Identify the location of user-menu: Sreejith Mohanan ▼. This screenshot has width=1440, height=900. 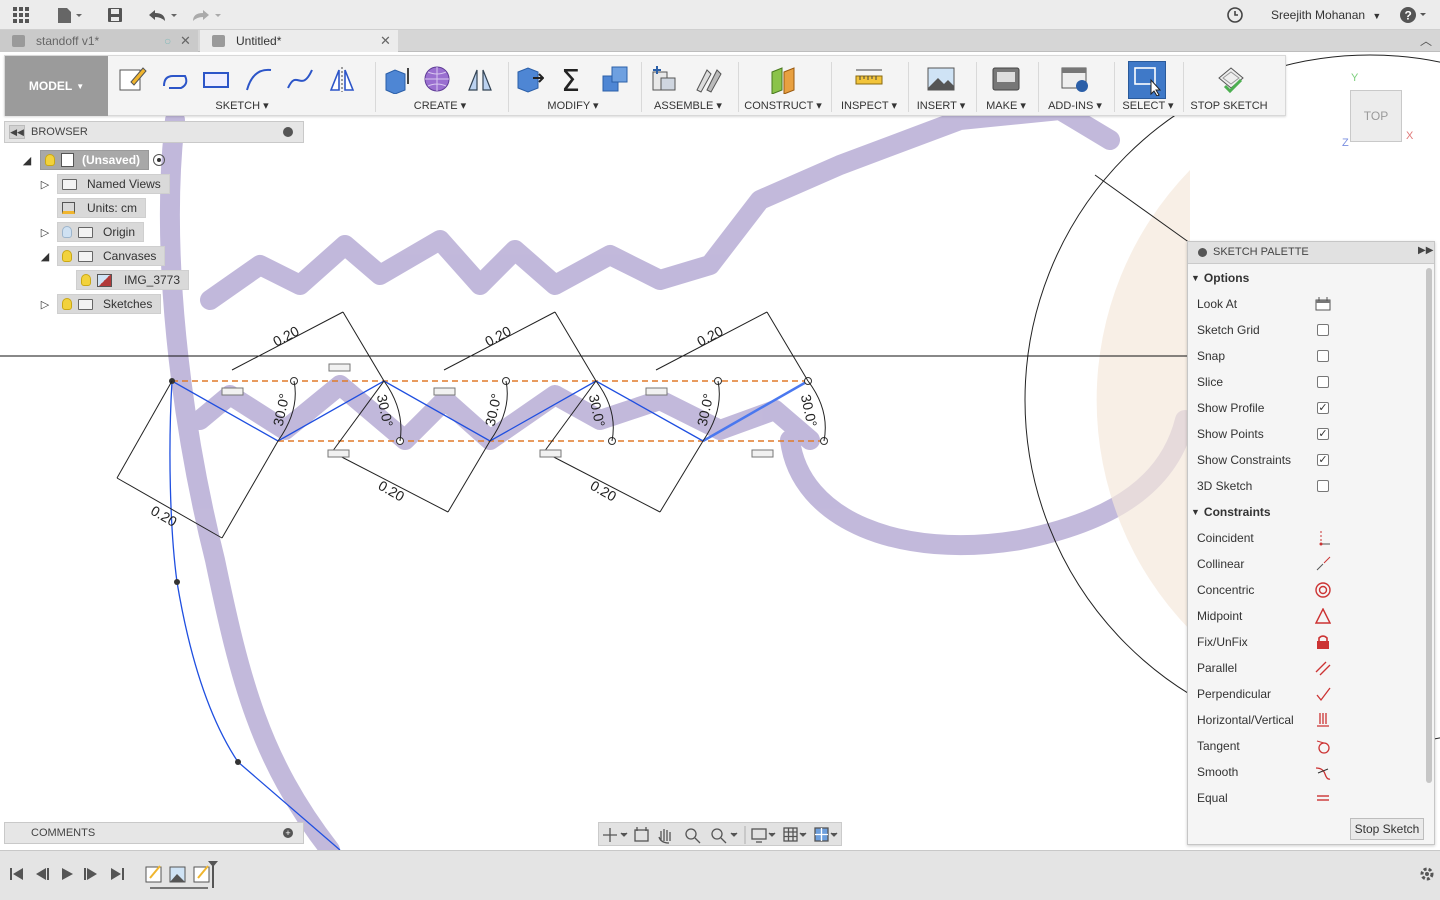
(1326, 15).